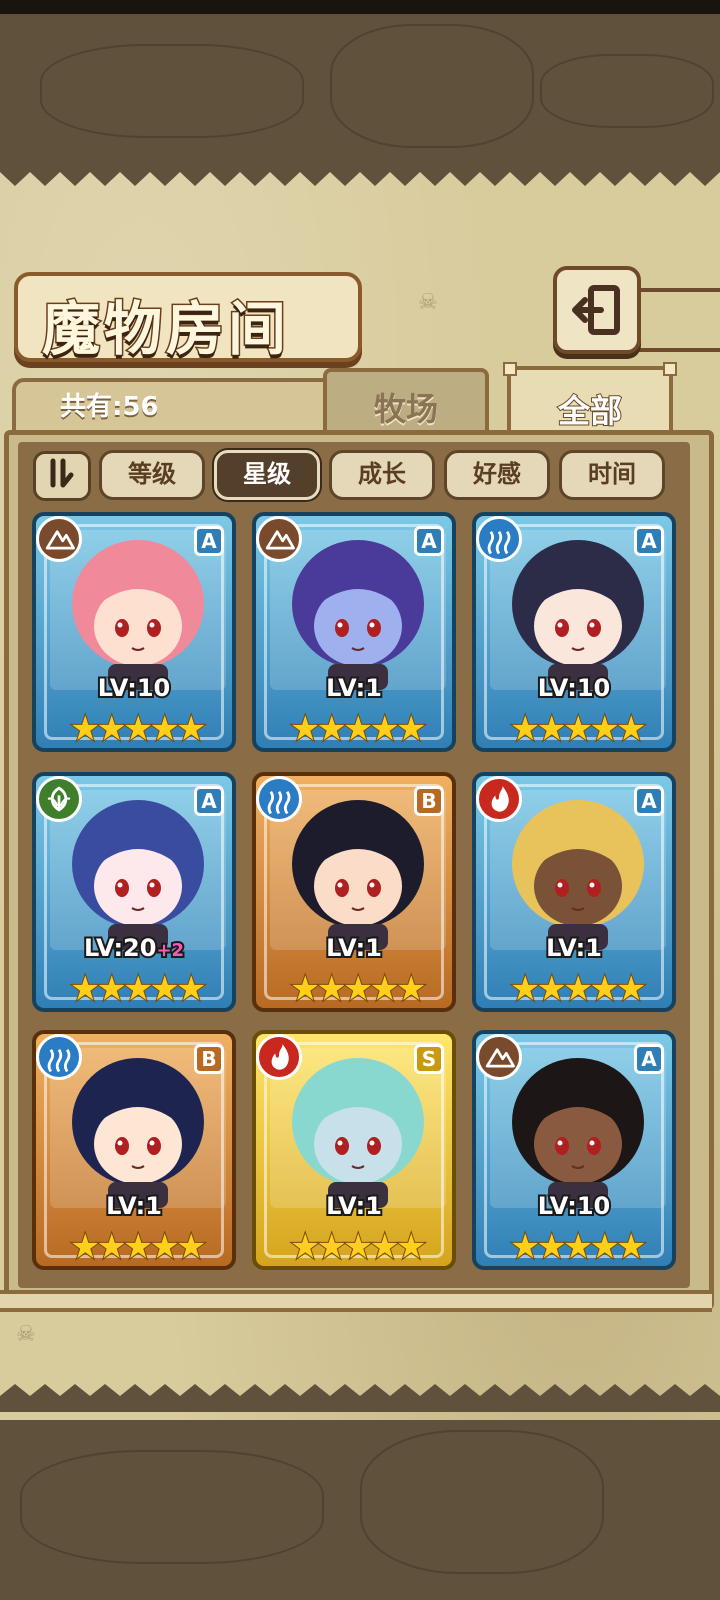  Describe the element at coordinates (62, 473) in the screenshot. I see `sort-toggle-icon` at that location.